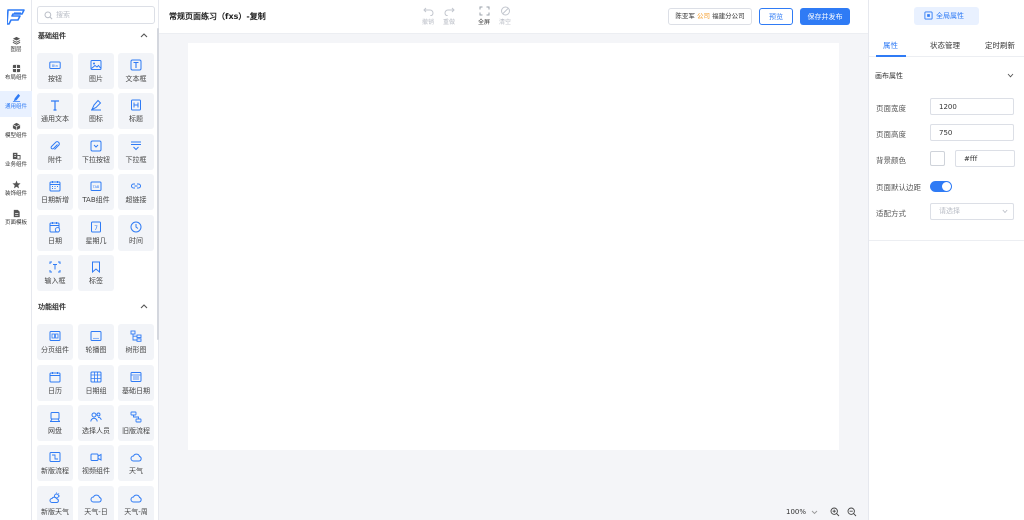 The height and width of the screenshot is (520, 1024). What do you see at coordinates (55, 423) in the screenshot?
I see `component-tile-netdisk: 网盘` at bounding box center [55, 423].